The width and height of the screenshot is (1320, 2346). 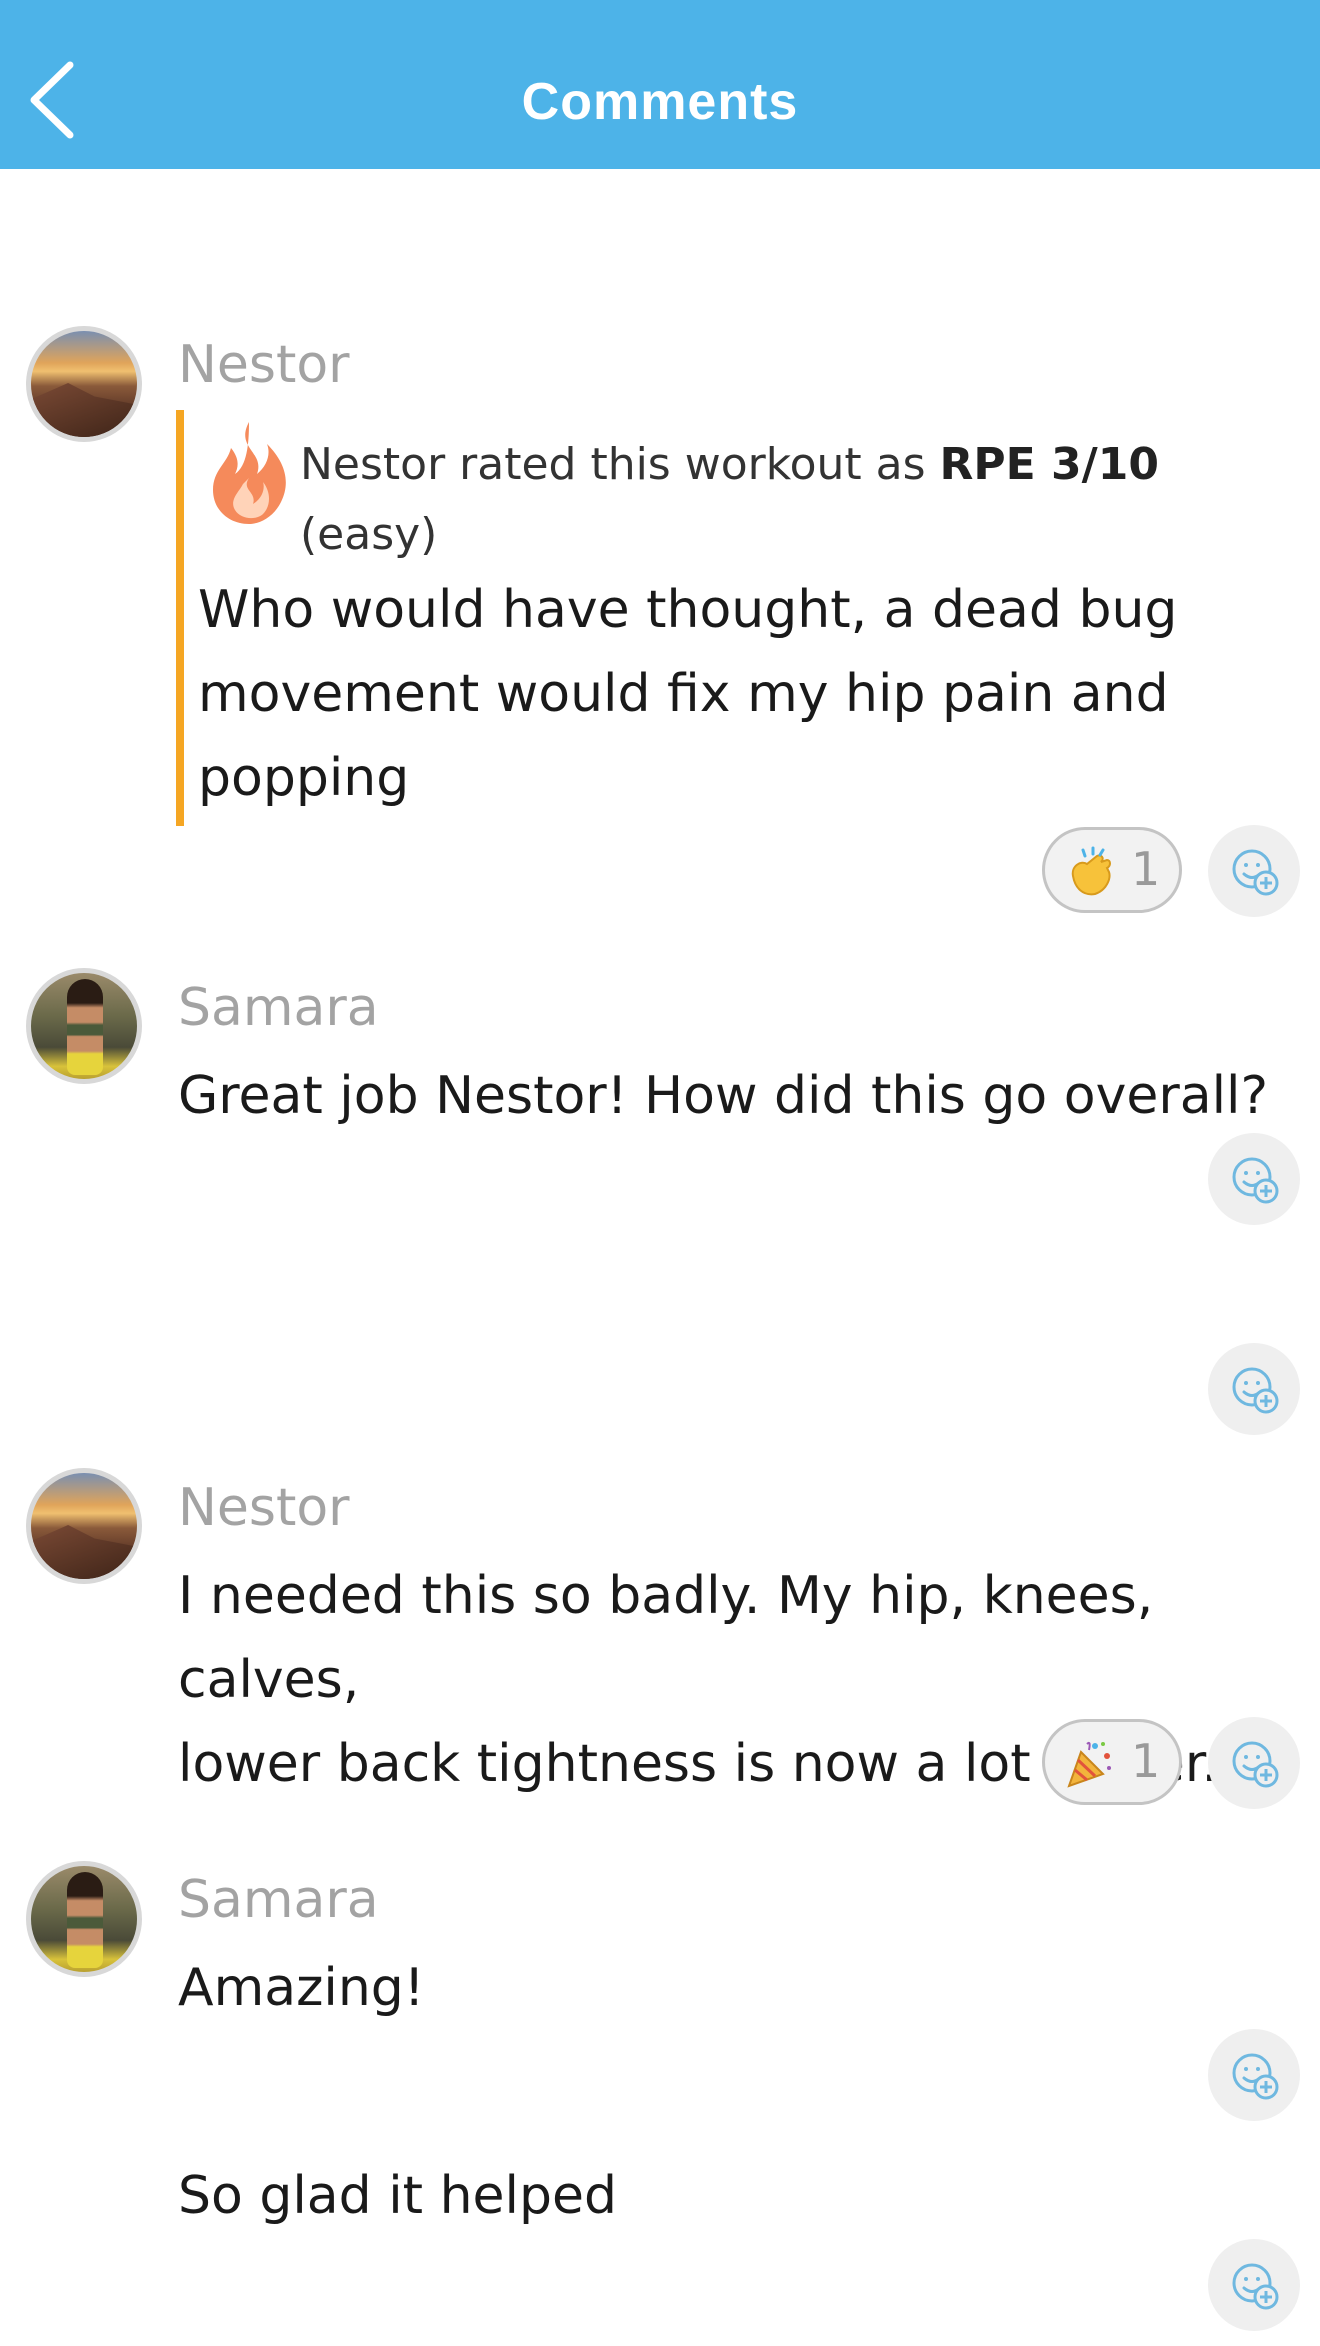 What do you see at coordinates (369, 534) in the screenshot?
I see `rating-note: (easy)` at bounding box center [369, 534].